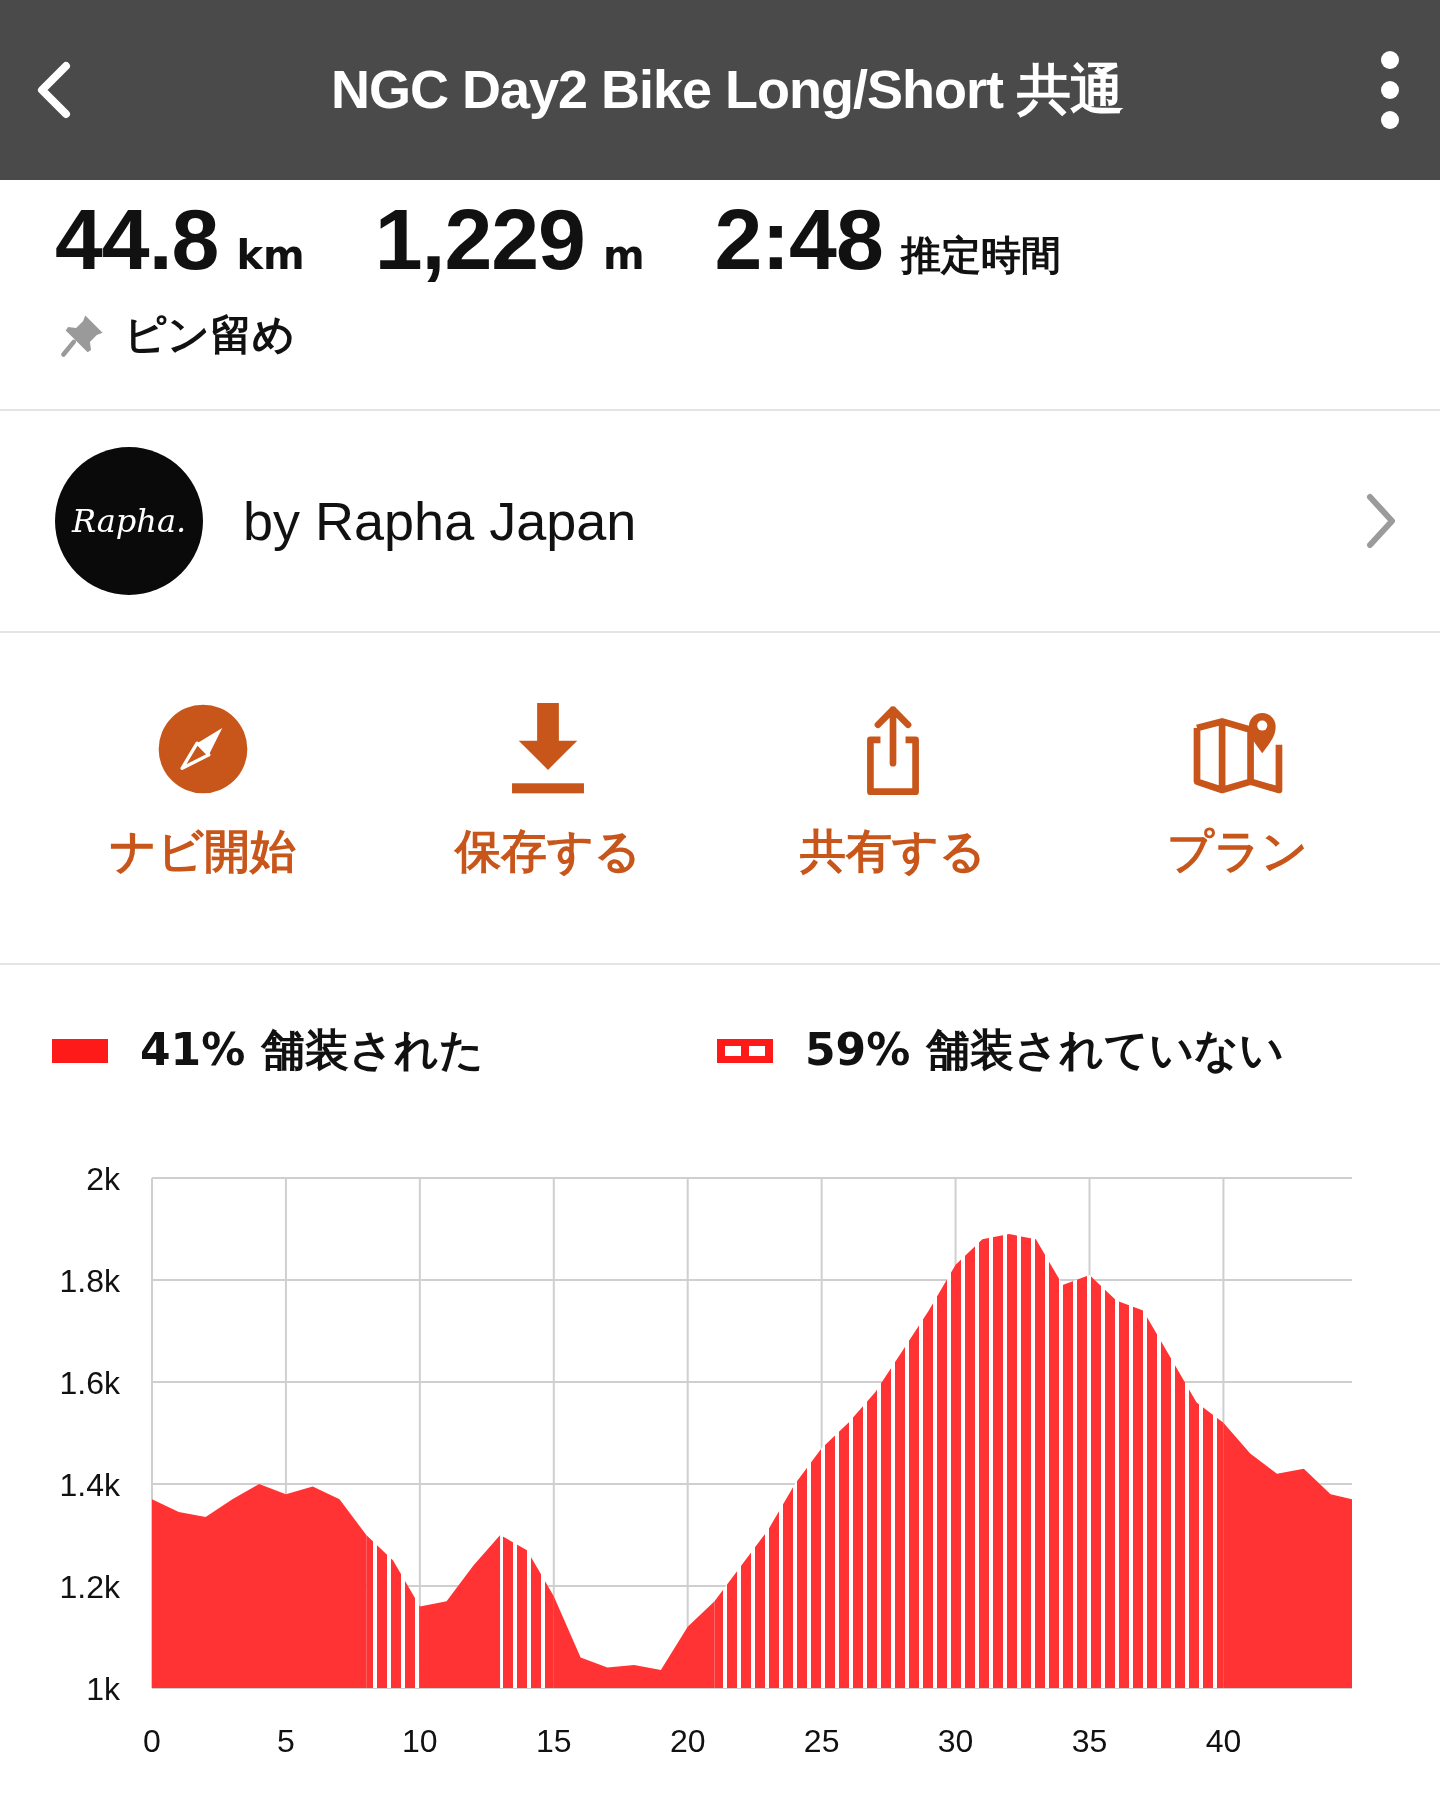  Describe the element at coordinates (286, 1741) in the screenshot. I see `x-tick-label: 5` at that location.